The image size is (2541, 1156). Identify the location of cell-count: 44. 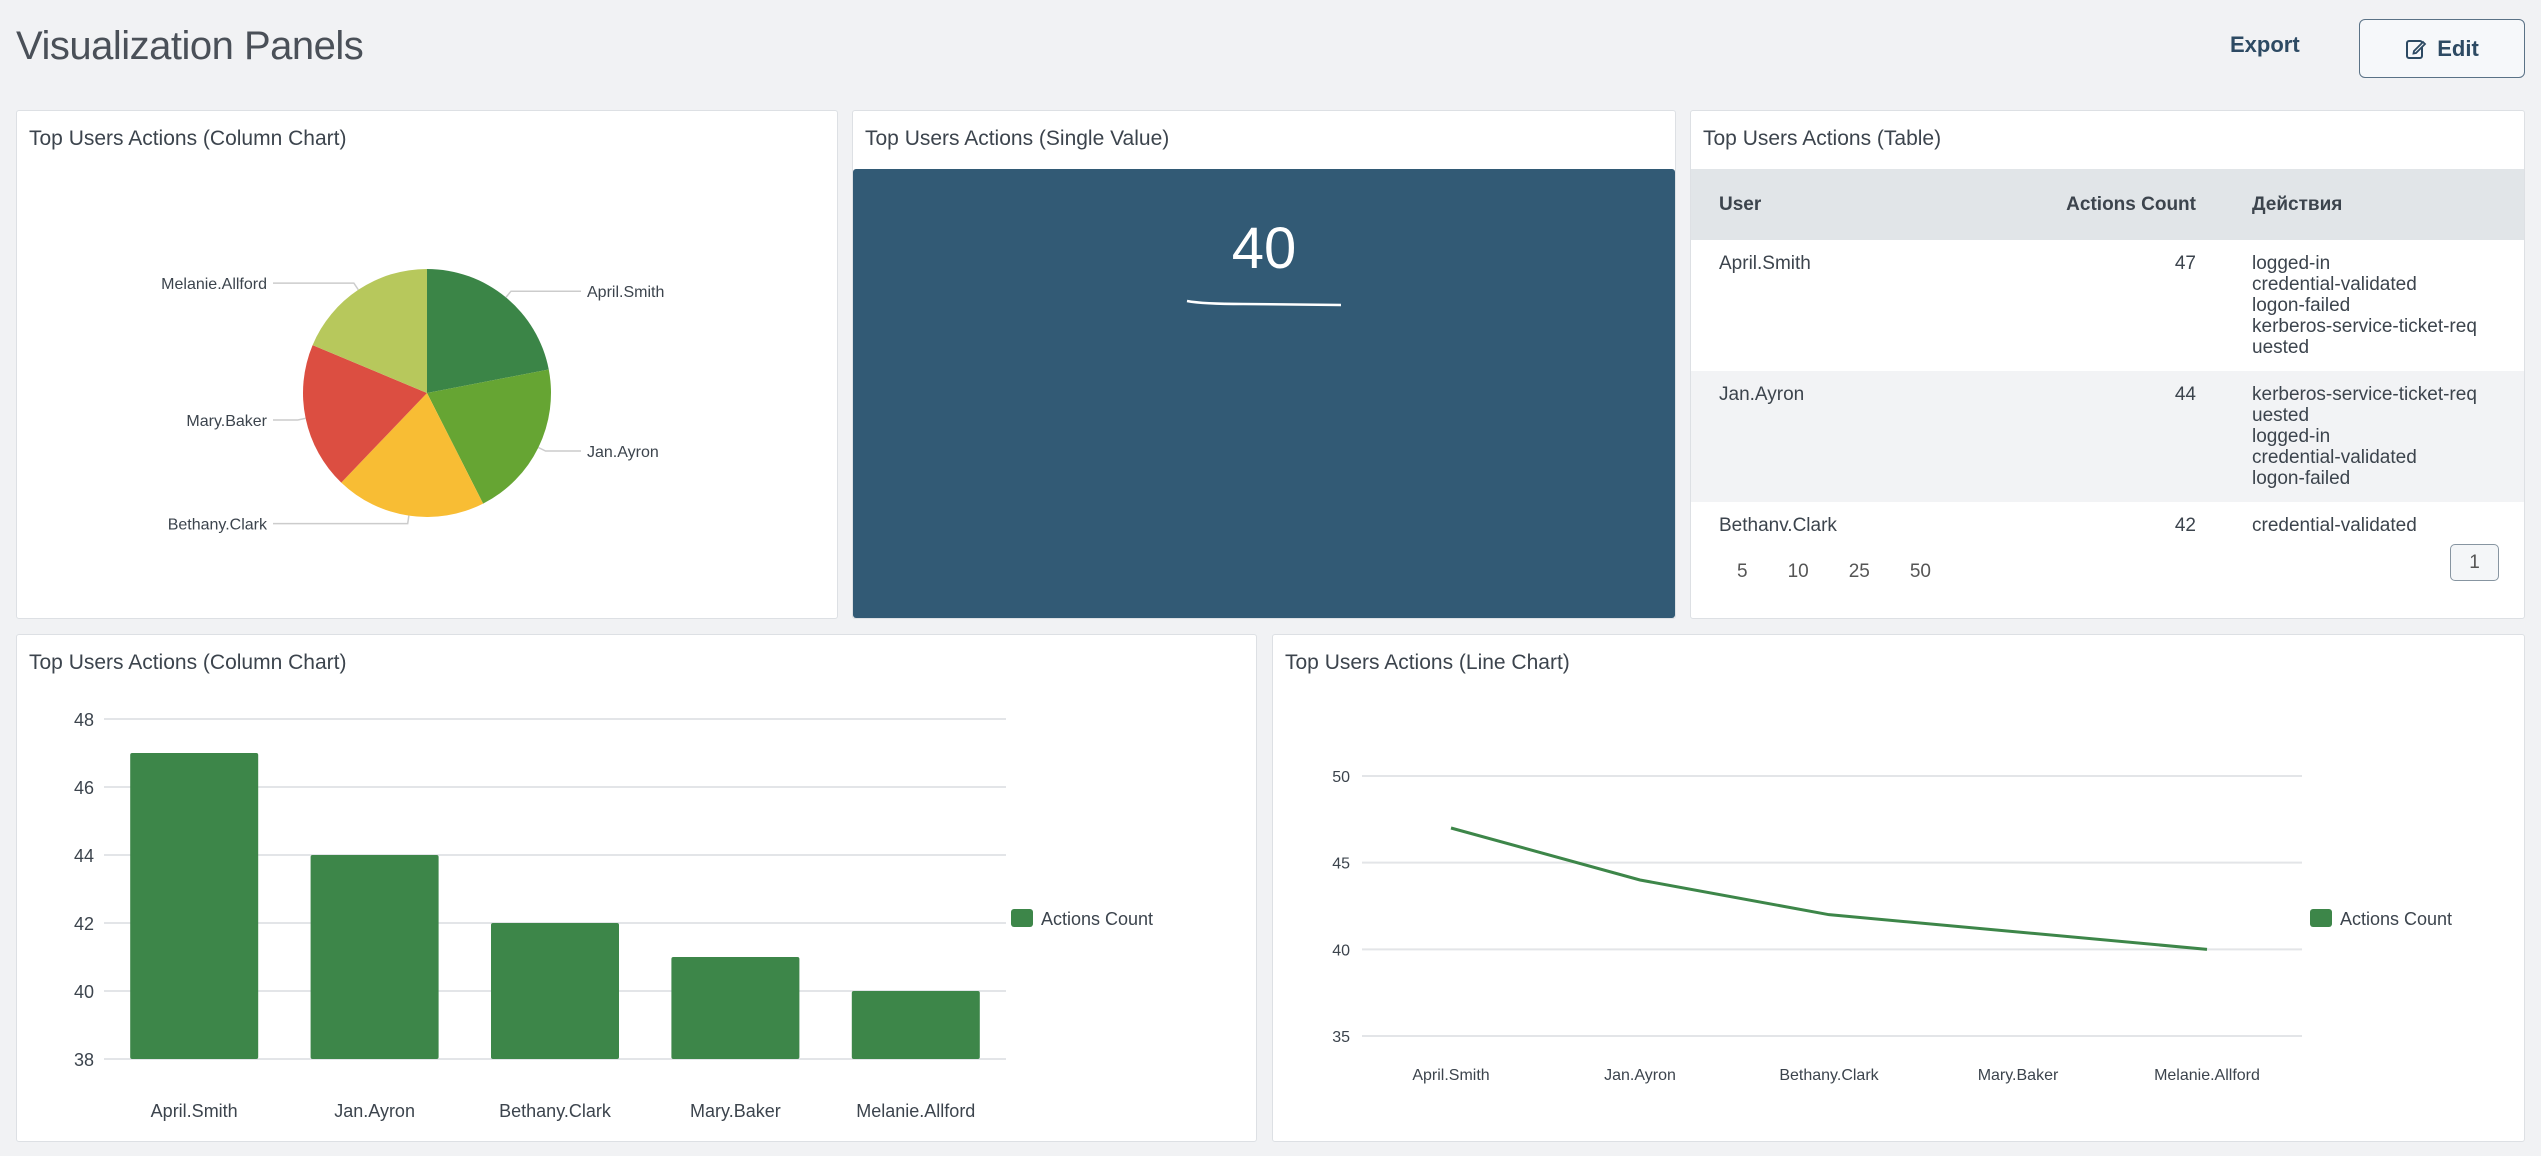
(2086, 436).